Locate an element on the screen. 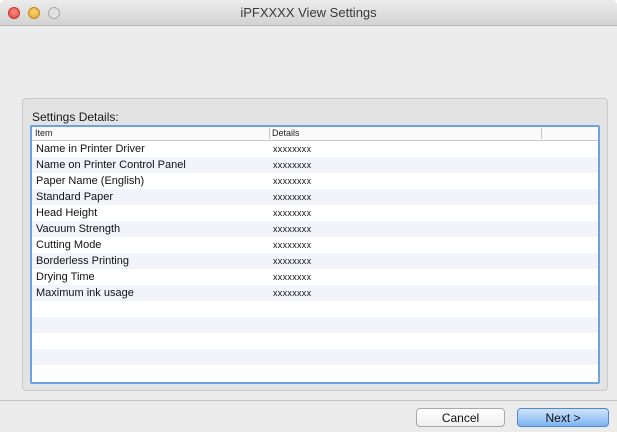  row-item-name: Name in Printer Driver is located at coordinates (90, 149).